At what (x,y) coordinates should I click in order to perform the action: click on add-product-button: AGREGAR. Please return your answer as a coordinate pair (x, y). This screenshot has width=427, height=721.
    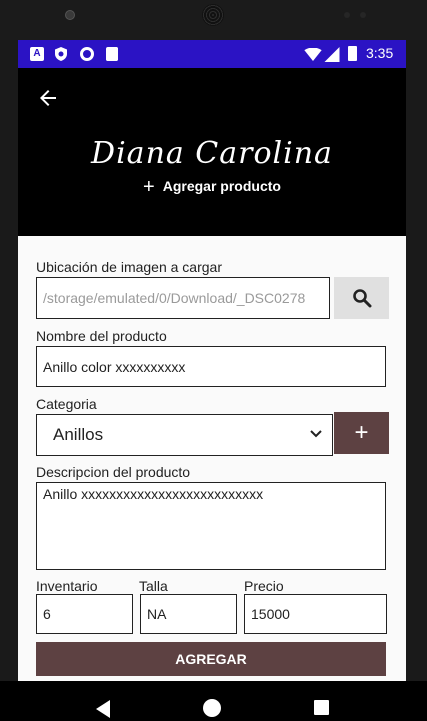
    Looking at the image, I should click on (211, 659).